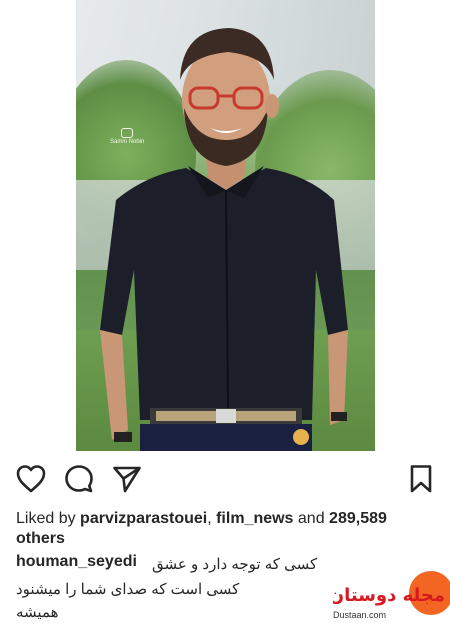  What do you see at coordinates (76, 562) in the screenshot?
I see `caption-username: houman_seyedi` at bounding box center [76, 562].